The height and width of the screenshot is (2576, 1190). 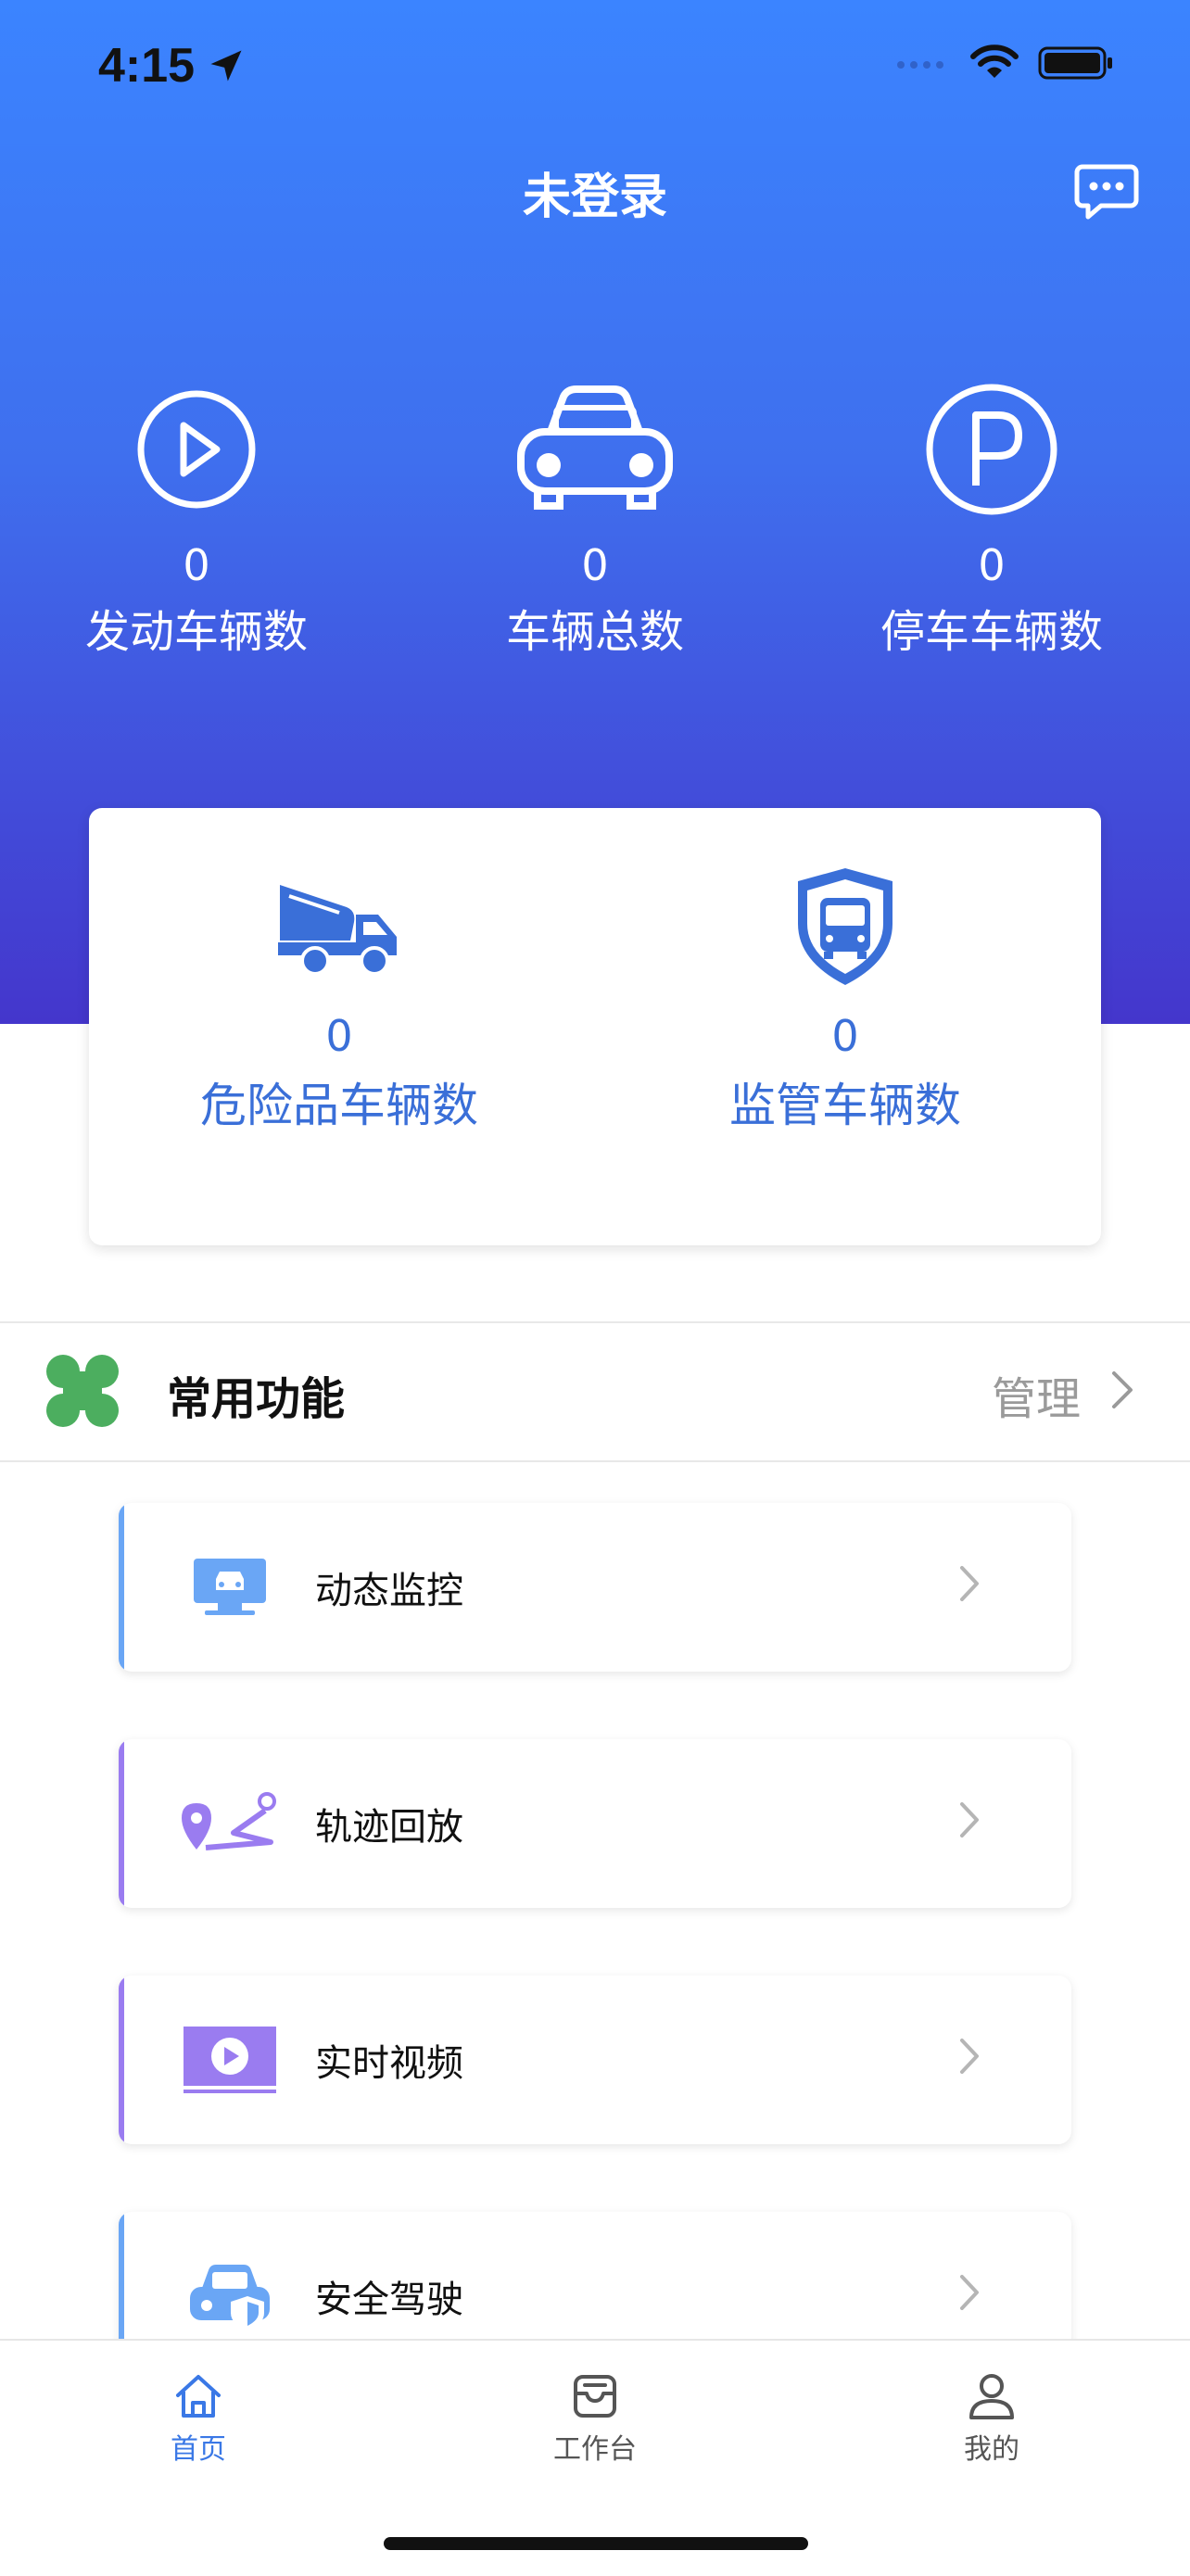 What do you see at coordinates (991, 449) in the screenshot?
I see `parking-icon` at bounding box center [991, 449].